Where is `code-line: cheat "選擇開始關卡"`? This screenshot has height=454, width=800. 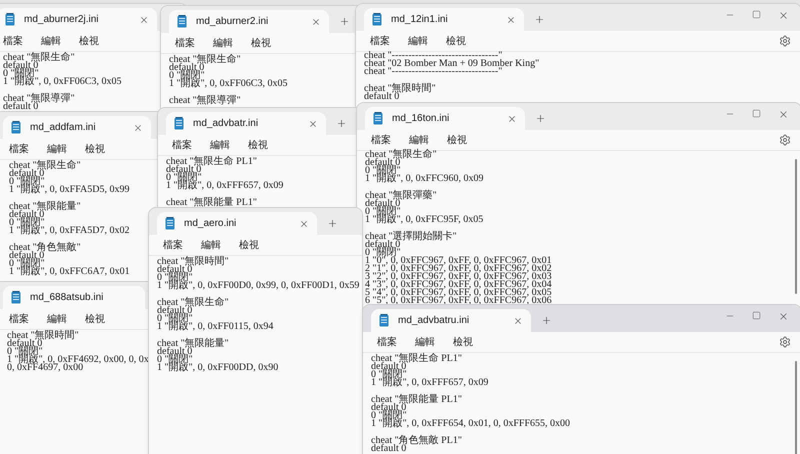
code-line: cheat "選擇開始關卡" is located at coordinates (411, 237).